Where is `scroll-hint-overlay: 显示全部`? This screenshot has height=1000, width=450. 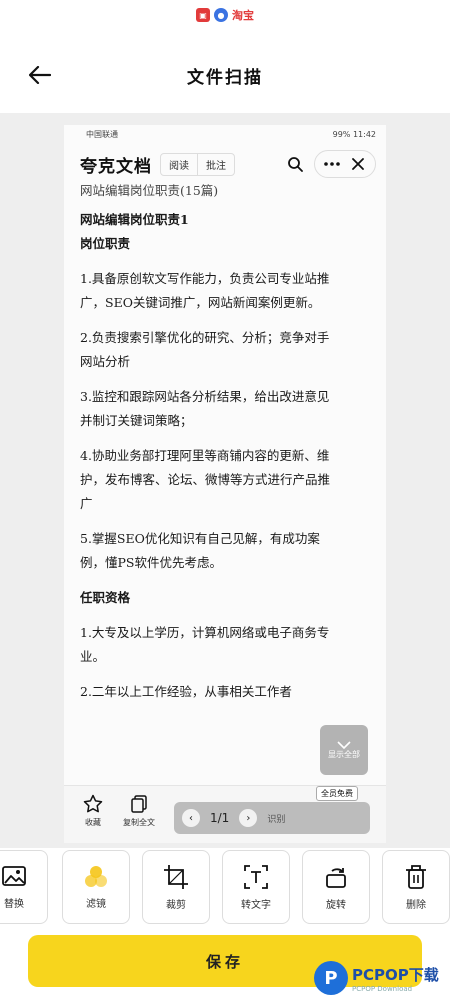 scroll-hint-overlay: 显示全部 is located at coordinates (344, 750).